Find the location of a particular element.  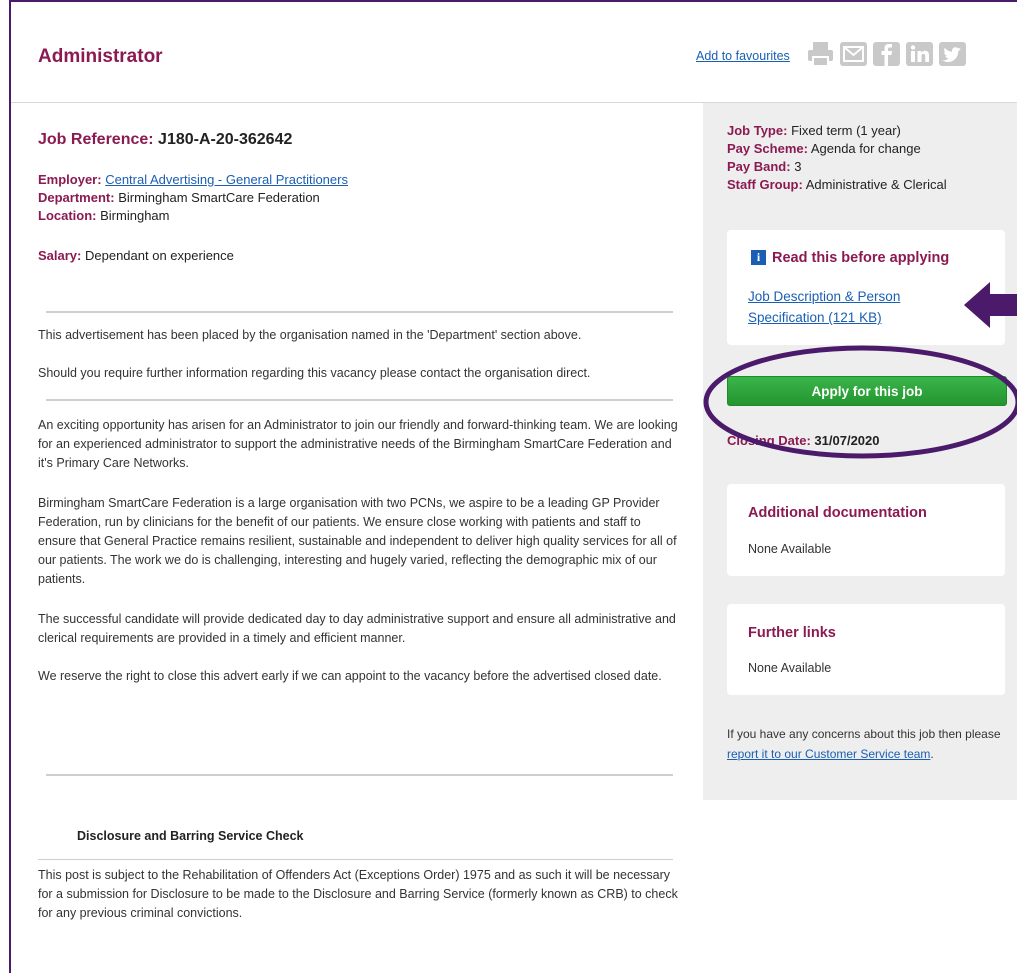

concern-end: . is located at coordinates (932, 754).